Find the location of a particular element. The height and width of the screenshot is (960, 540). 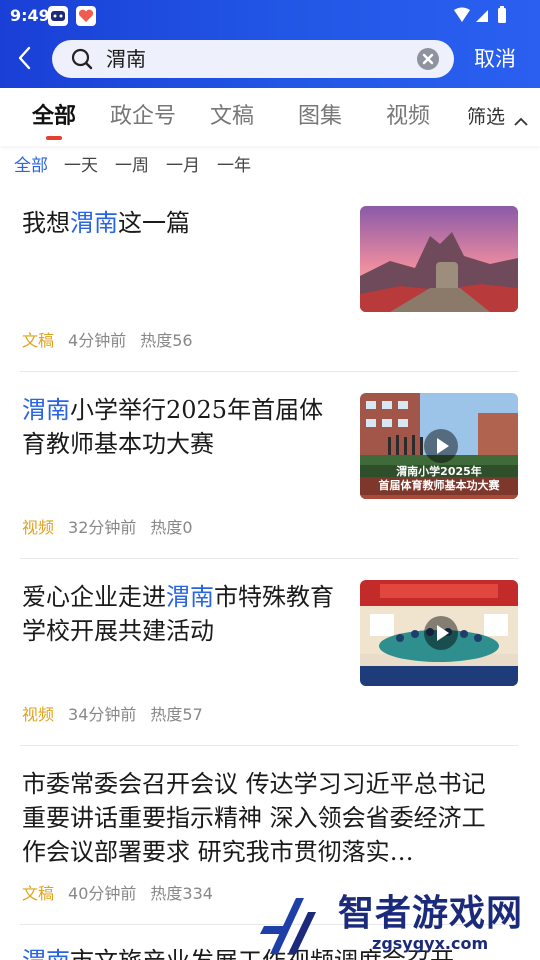

heat-count: 热度56 is located at coordinates (166, 340).